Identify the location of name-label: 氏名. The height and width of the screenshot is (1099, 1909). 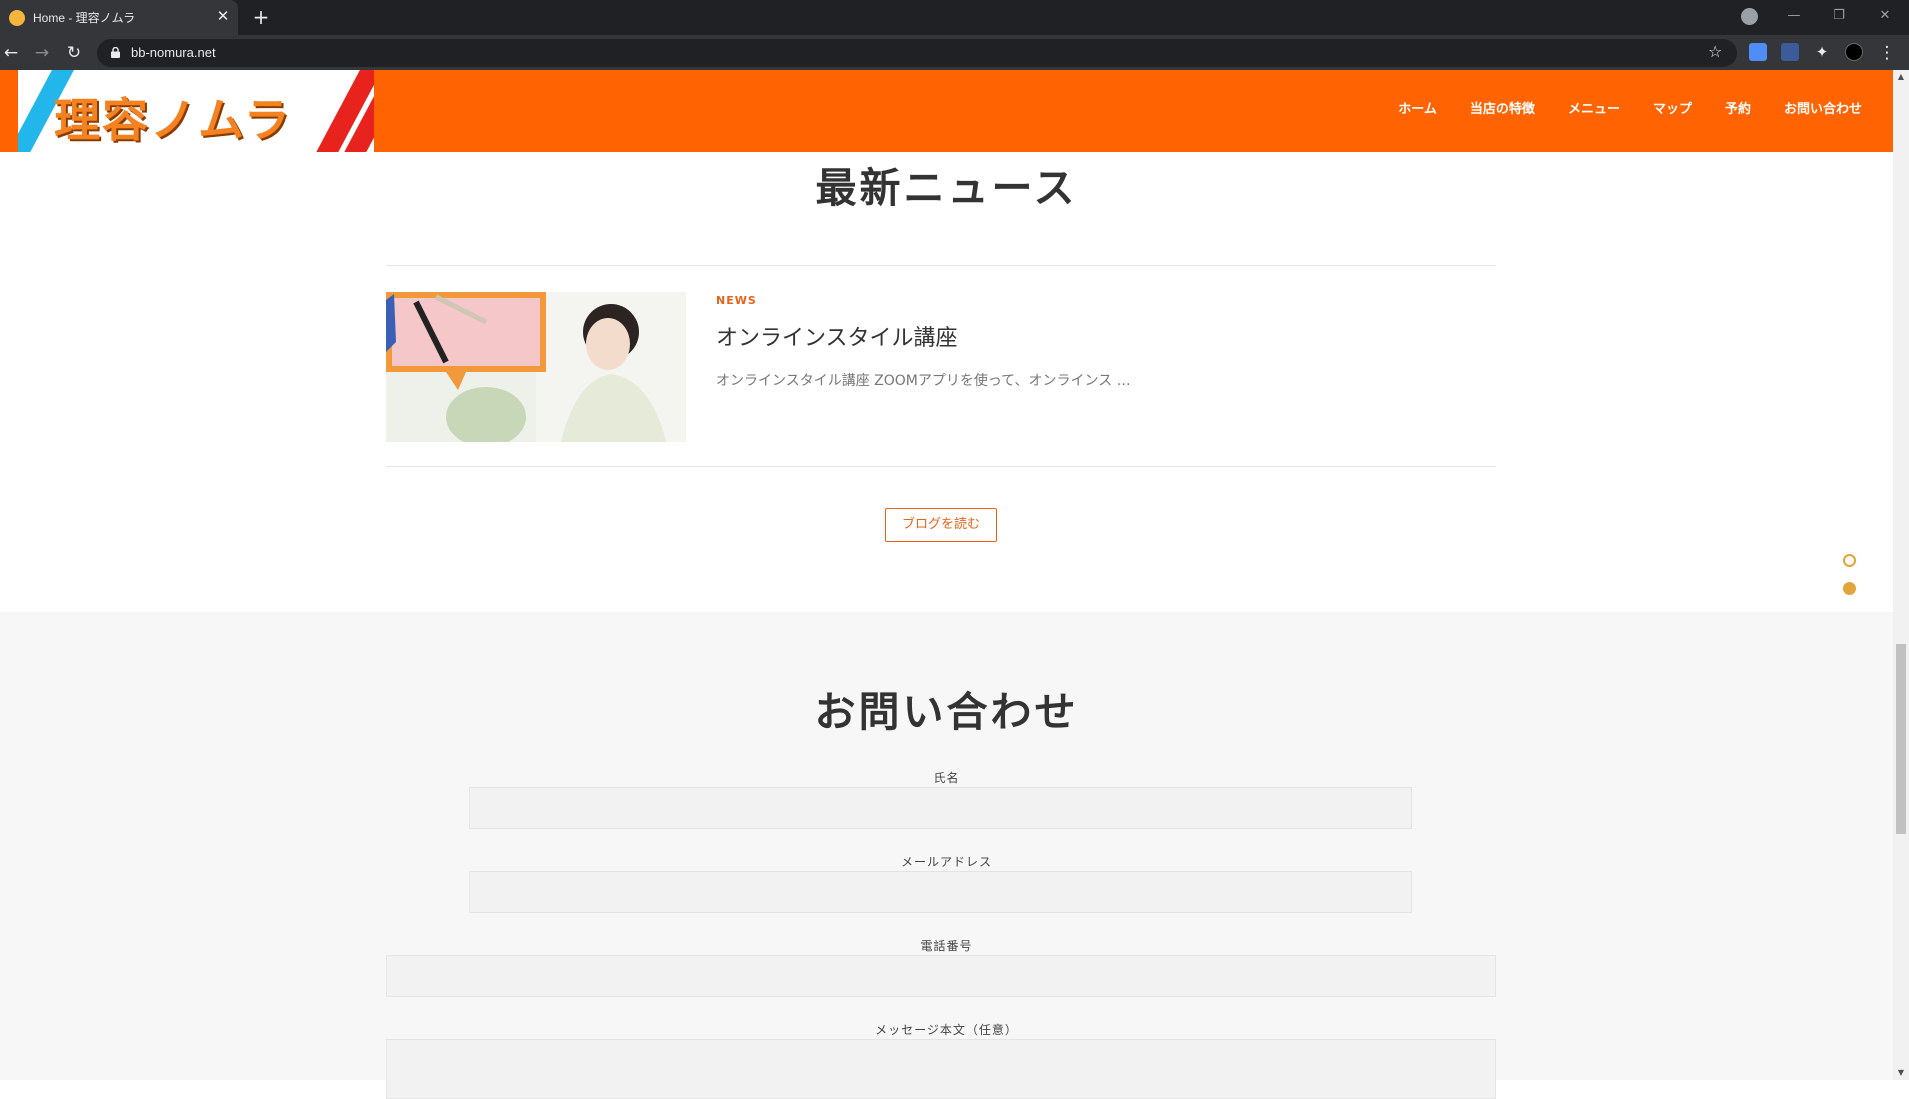
(946, 778).